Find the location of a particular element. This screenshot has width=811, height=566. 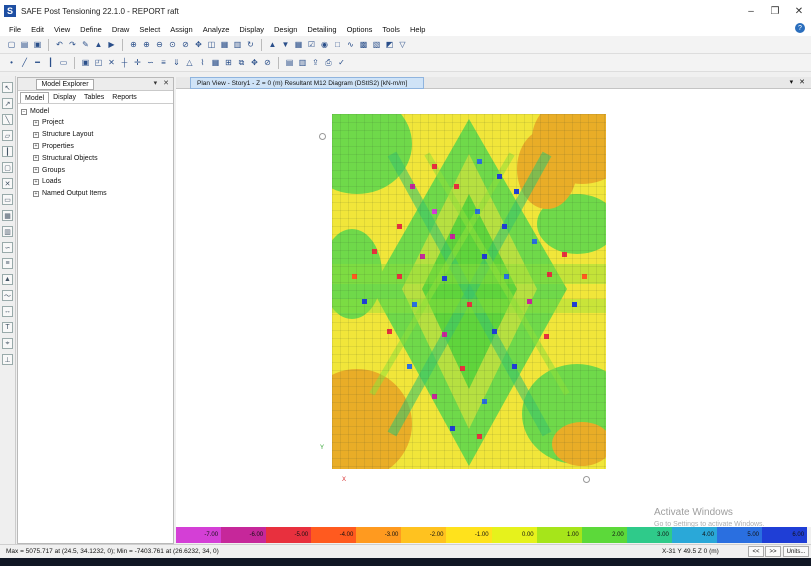

zoom-prev-icon: ⊘ is located at coordinates (185, 44).